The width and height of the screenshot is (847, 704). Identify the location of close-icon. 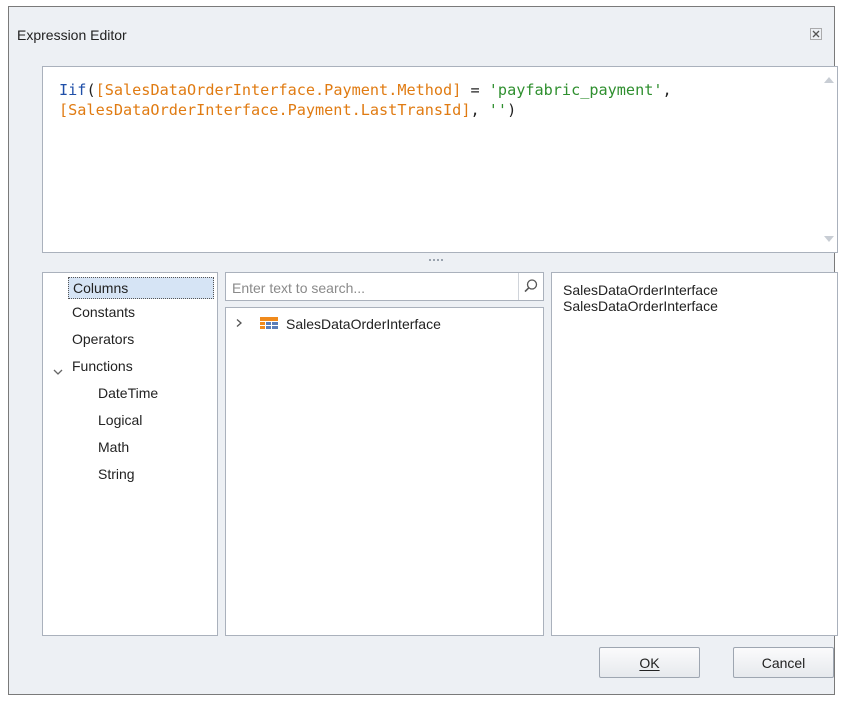
(816, 34).